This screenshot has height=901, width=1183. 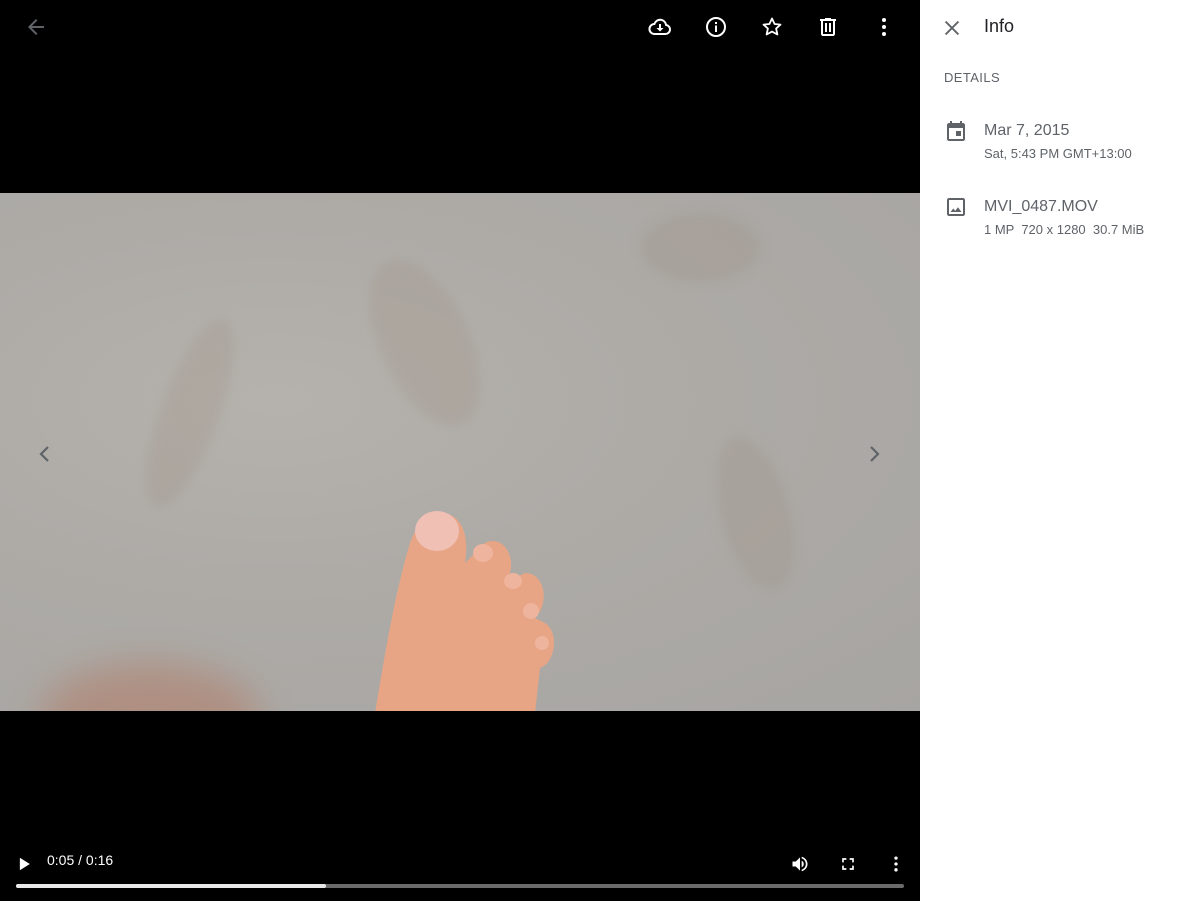 I want to click on cloud-download-icon, so click(x=659, y=27).